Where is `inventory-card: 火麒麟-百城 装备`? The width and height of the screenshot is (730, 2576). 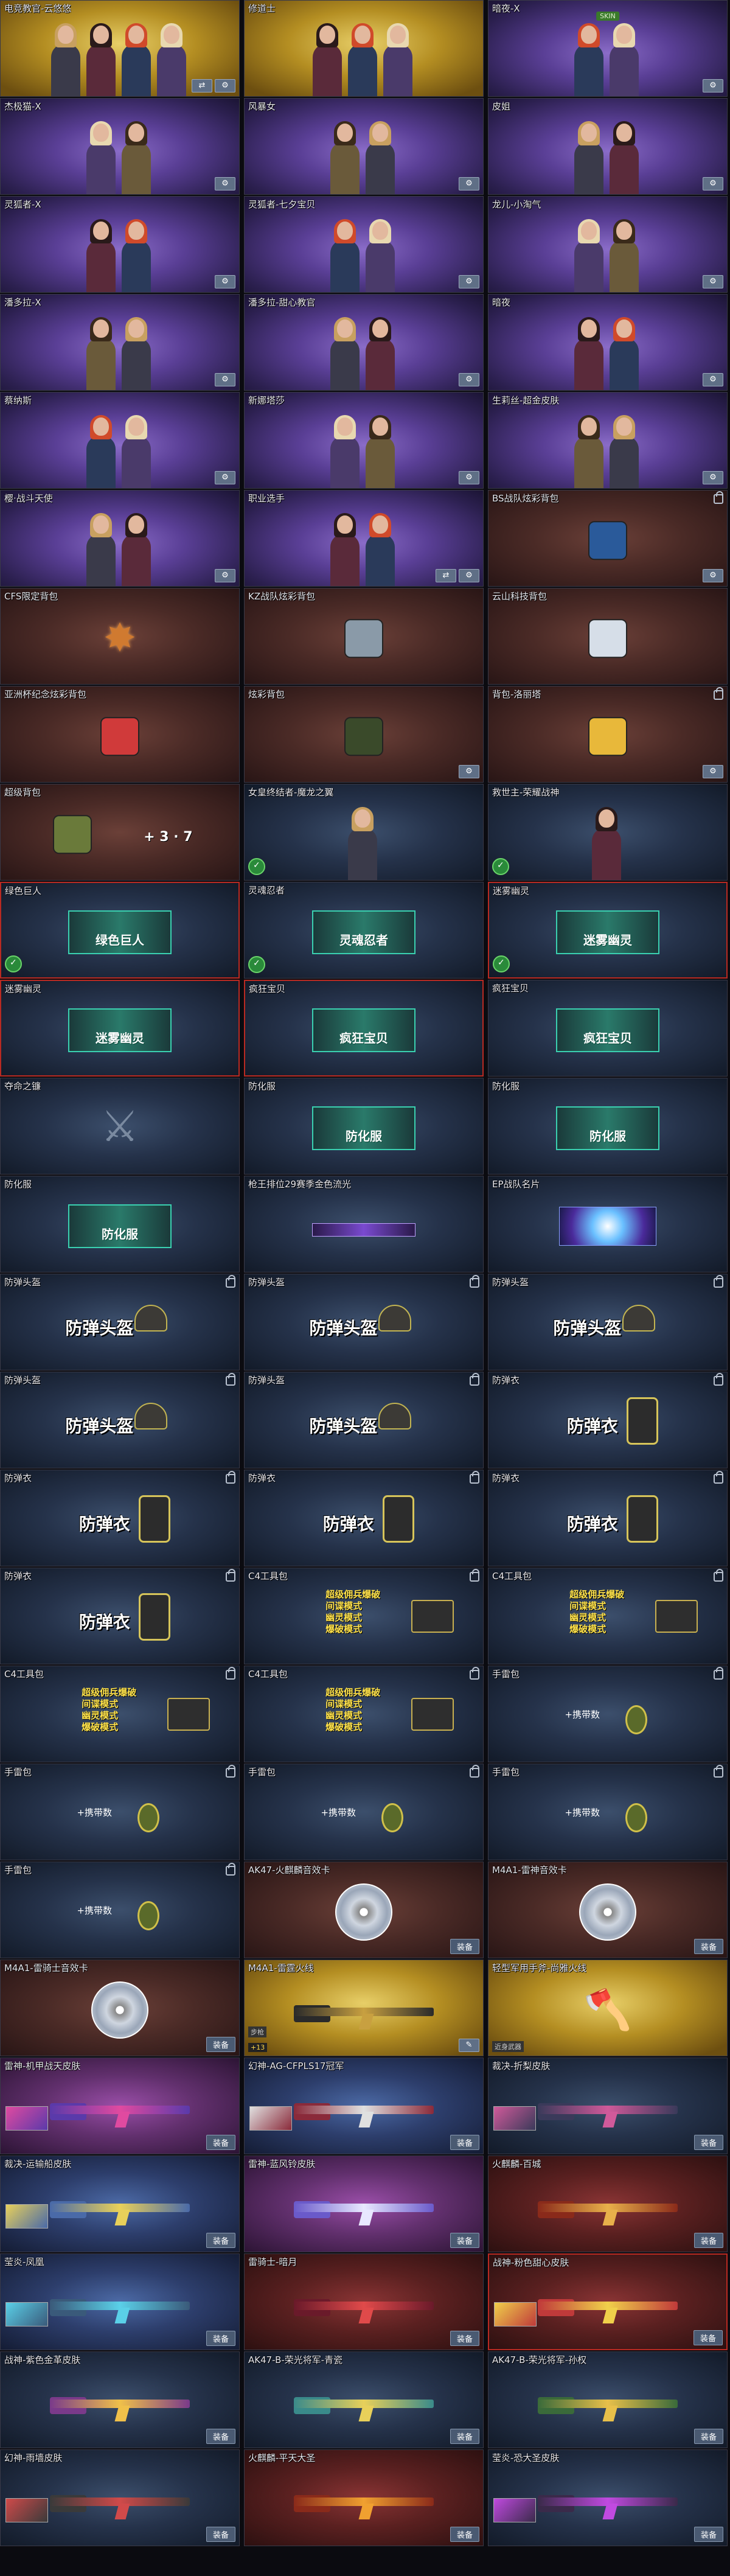
inventory-card: 火麒麟-百城 装备 is located at coordinates (608, 2203).